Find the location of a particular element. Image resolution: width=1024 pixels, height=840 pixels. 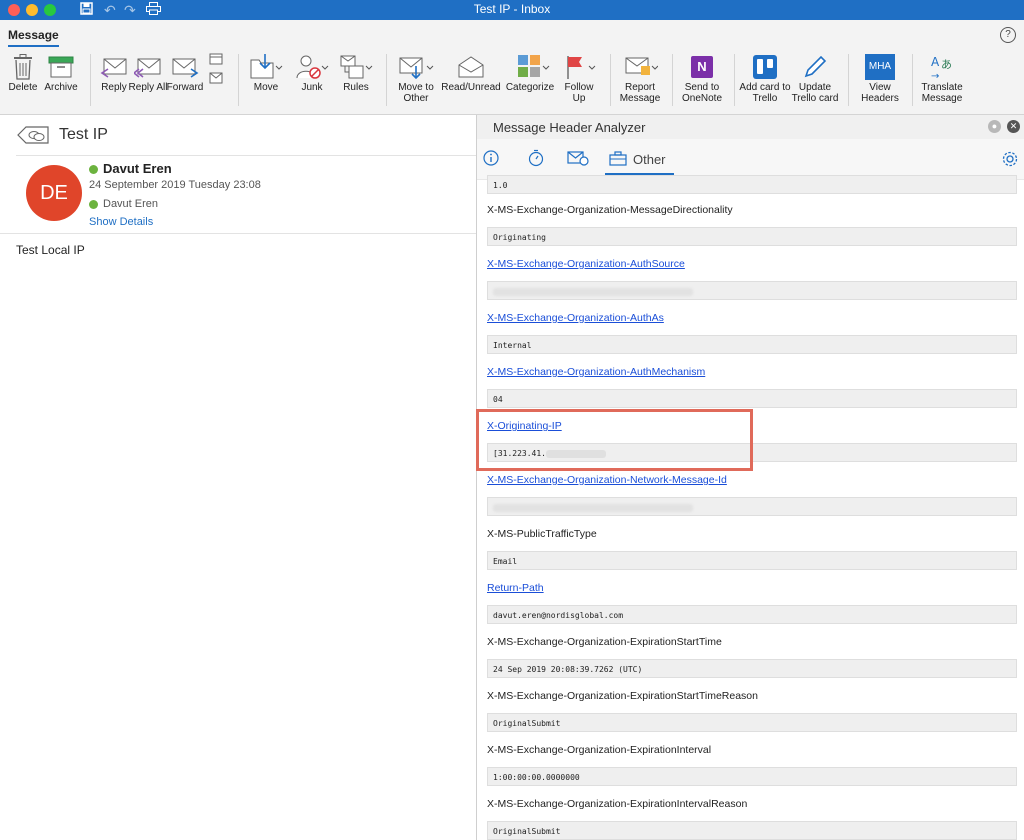

rules-button: Rules is located at coordinates (356, 72).